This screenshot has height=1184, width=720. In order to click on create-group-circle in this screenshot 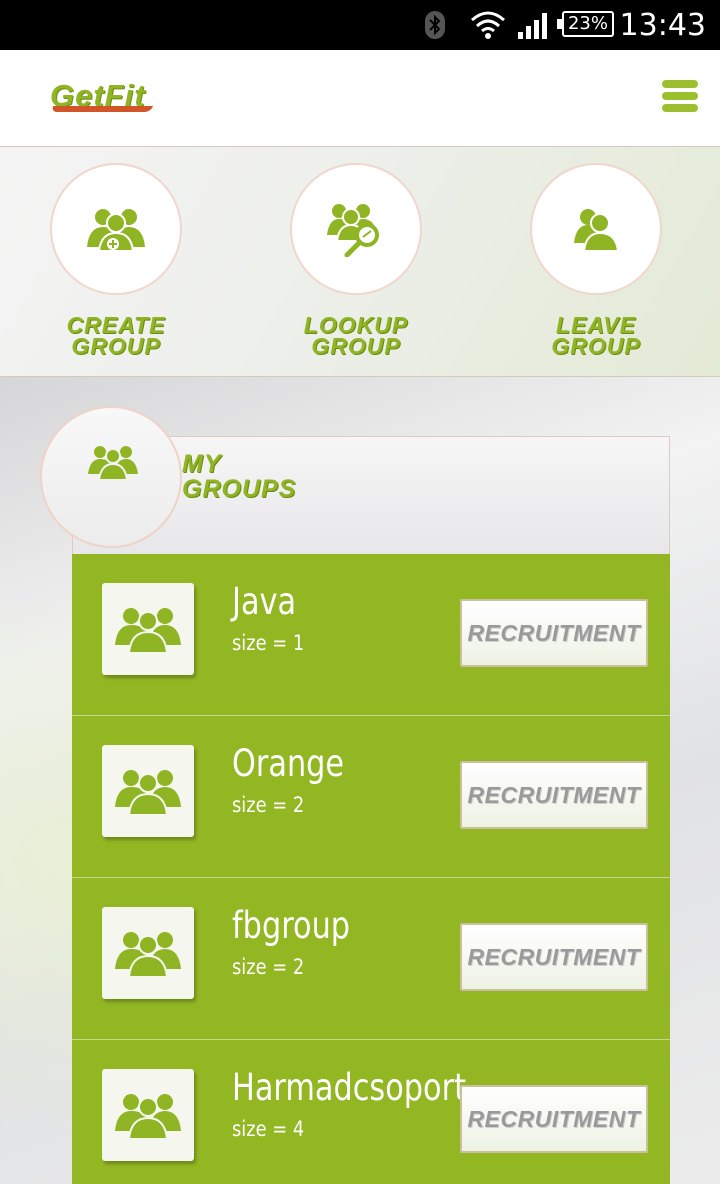, I will do `click(116, 229)`.